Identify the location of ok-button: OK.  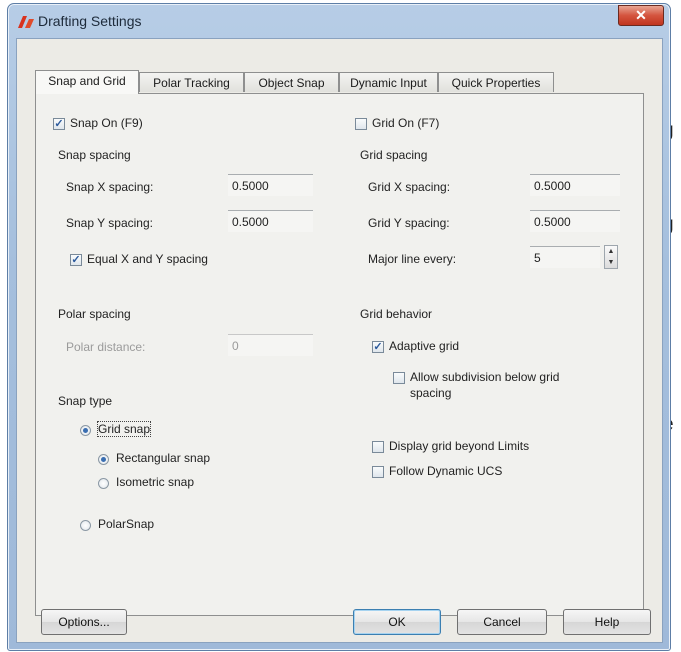
(397, 622).